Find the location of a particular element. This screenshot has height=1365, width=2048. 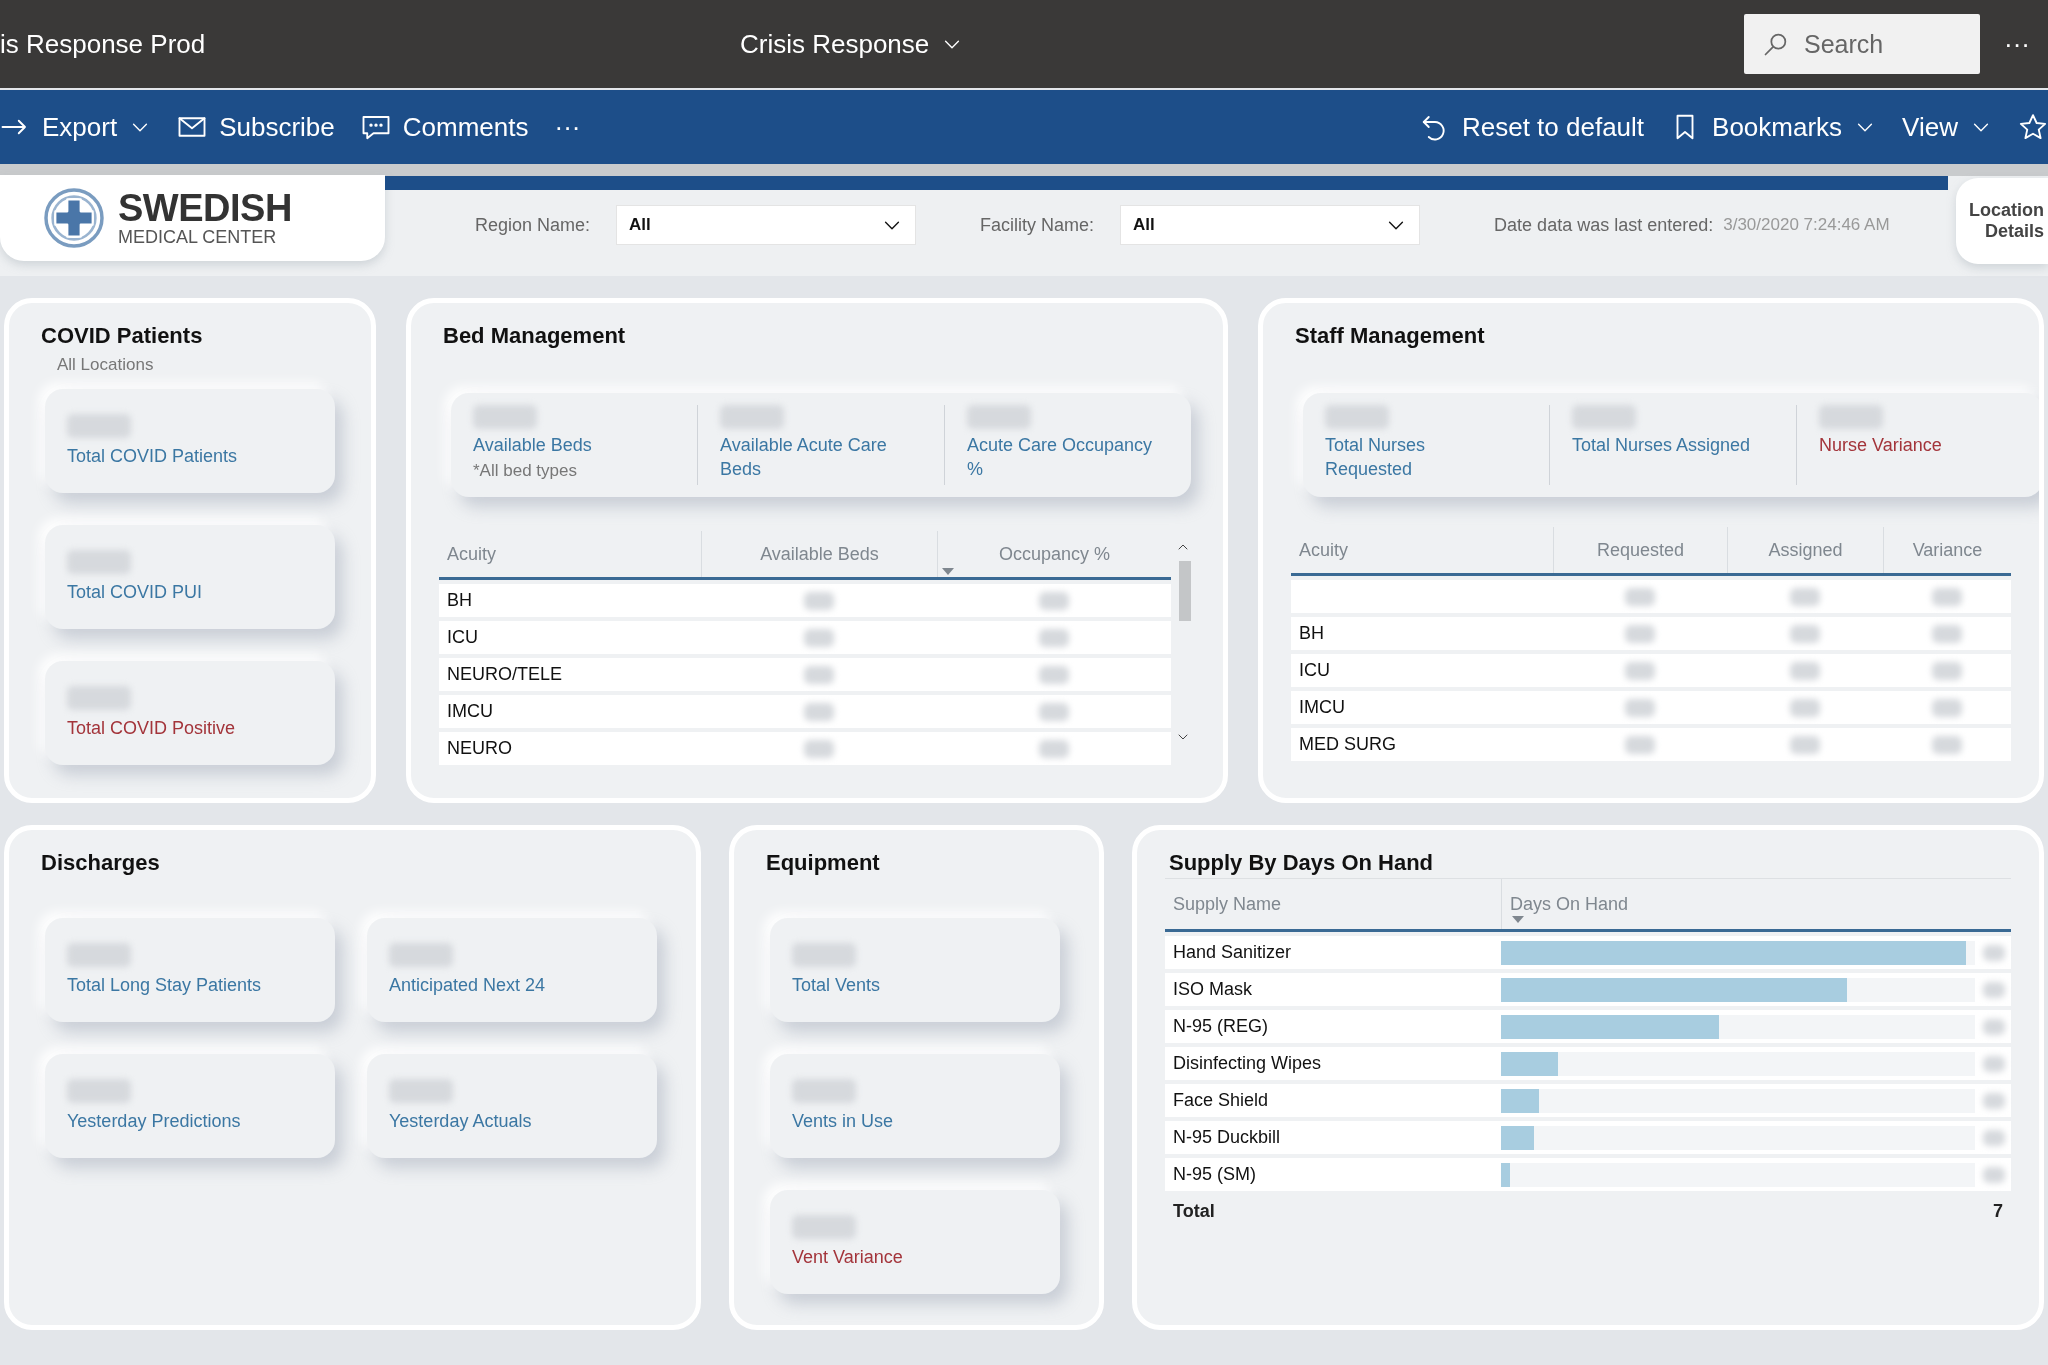

total-label: Total is located at coordinates (1194, 1211).